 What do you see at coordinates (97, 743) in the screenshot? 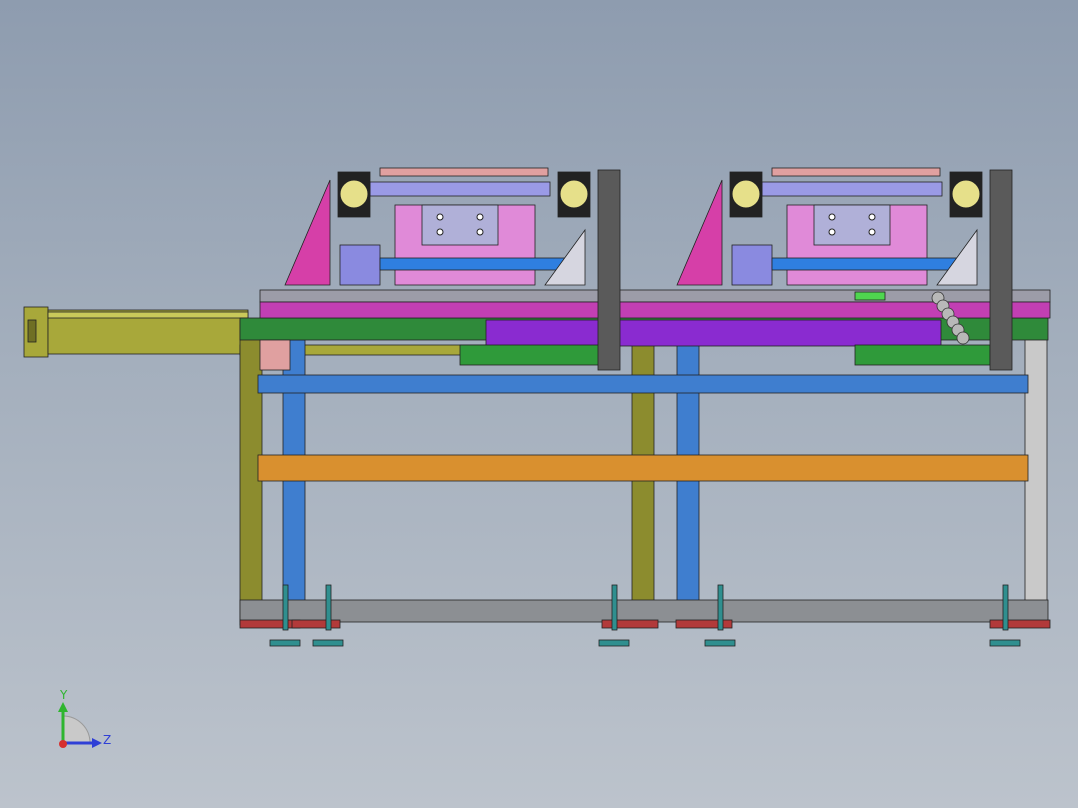
I see `z-axis-arrowhead` at bounding box center [97, 743].